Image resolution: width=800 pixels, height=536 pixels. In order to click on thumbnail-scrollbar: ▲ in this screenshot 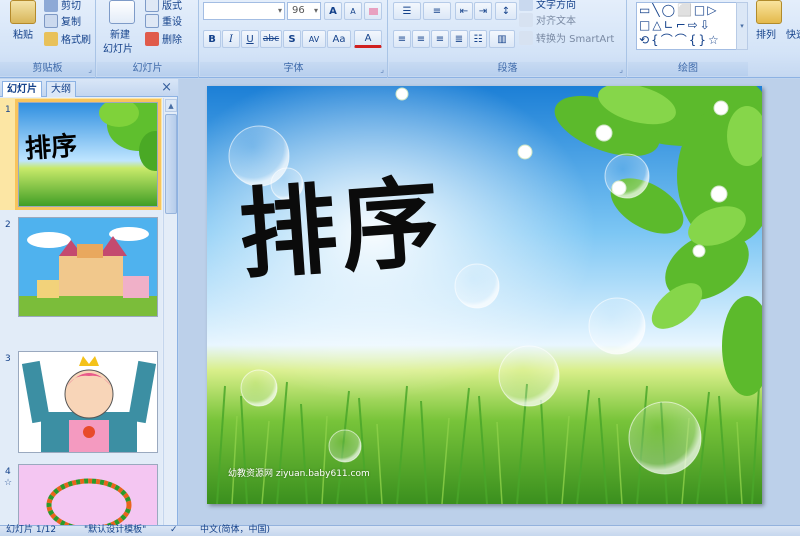, I will do `click(170, 311)`.